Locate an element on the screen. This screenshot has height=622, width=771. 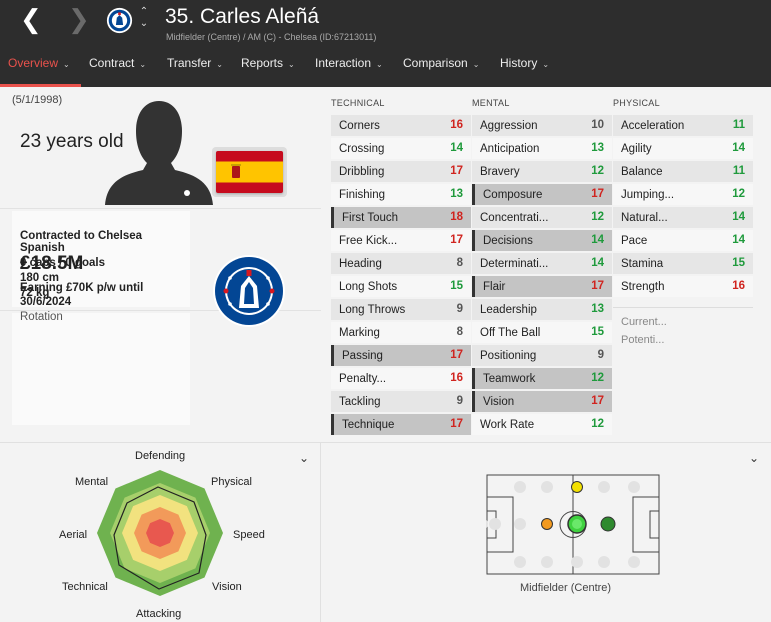
attribute-row-concentrati: Concentrati... 12 is located at coordinates (542, 217).